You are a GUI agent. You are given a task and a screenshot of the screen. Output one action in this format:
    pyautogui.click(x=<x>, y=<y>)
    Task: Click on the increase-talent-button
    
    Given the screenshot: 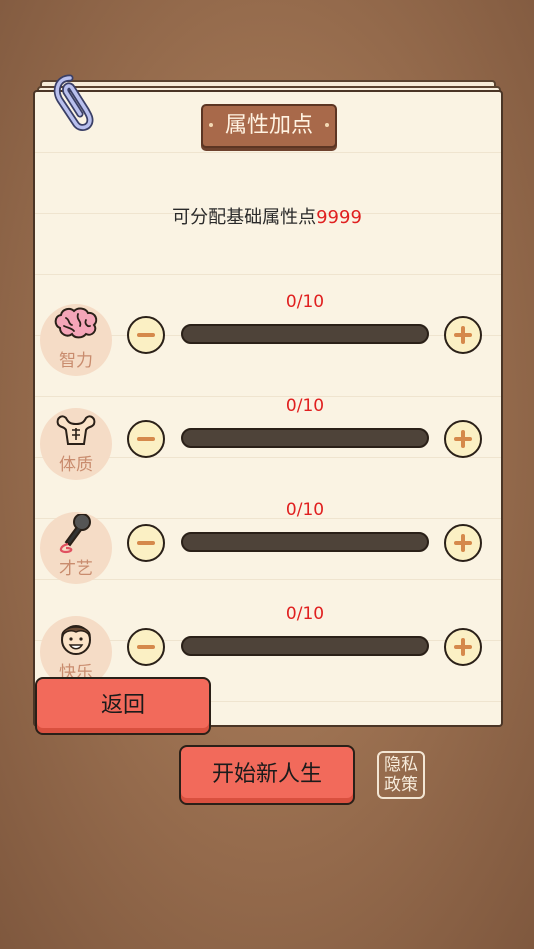 What is the action you would take?
    pyautogui.click(x=463, y=543)
    